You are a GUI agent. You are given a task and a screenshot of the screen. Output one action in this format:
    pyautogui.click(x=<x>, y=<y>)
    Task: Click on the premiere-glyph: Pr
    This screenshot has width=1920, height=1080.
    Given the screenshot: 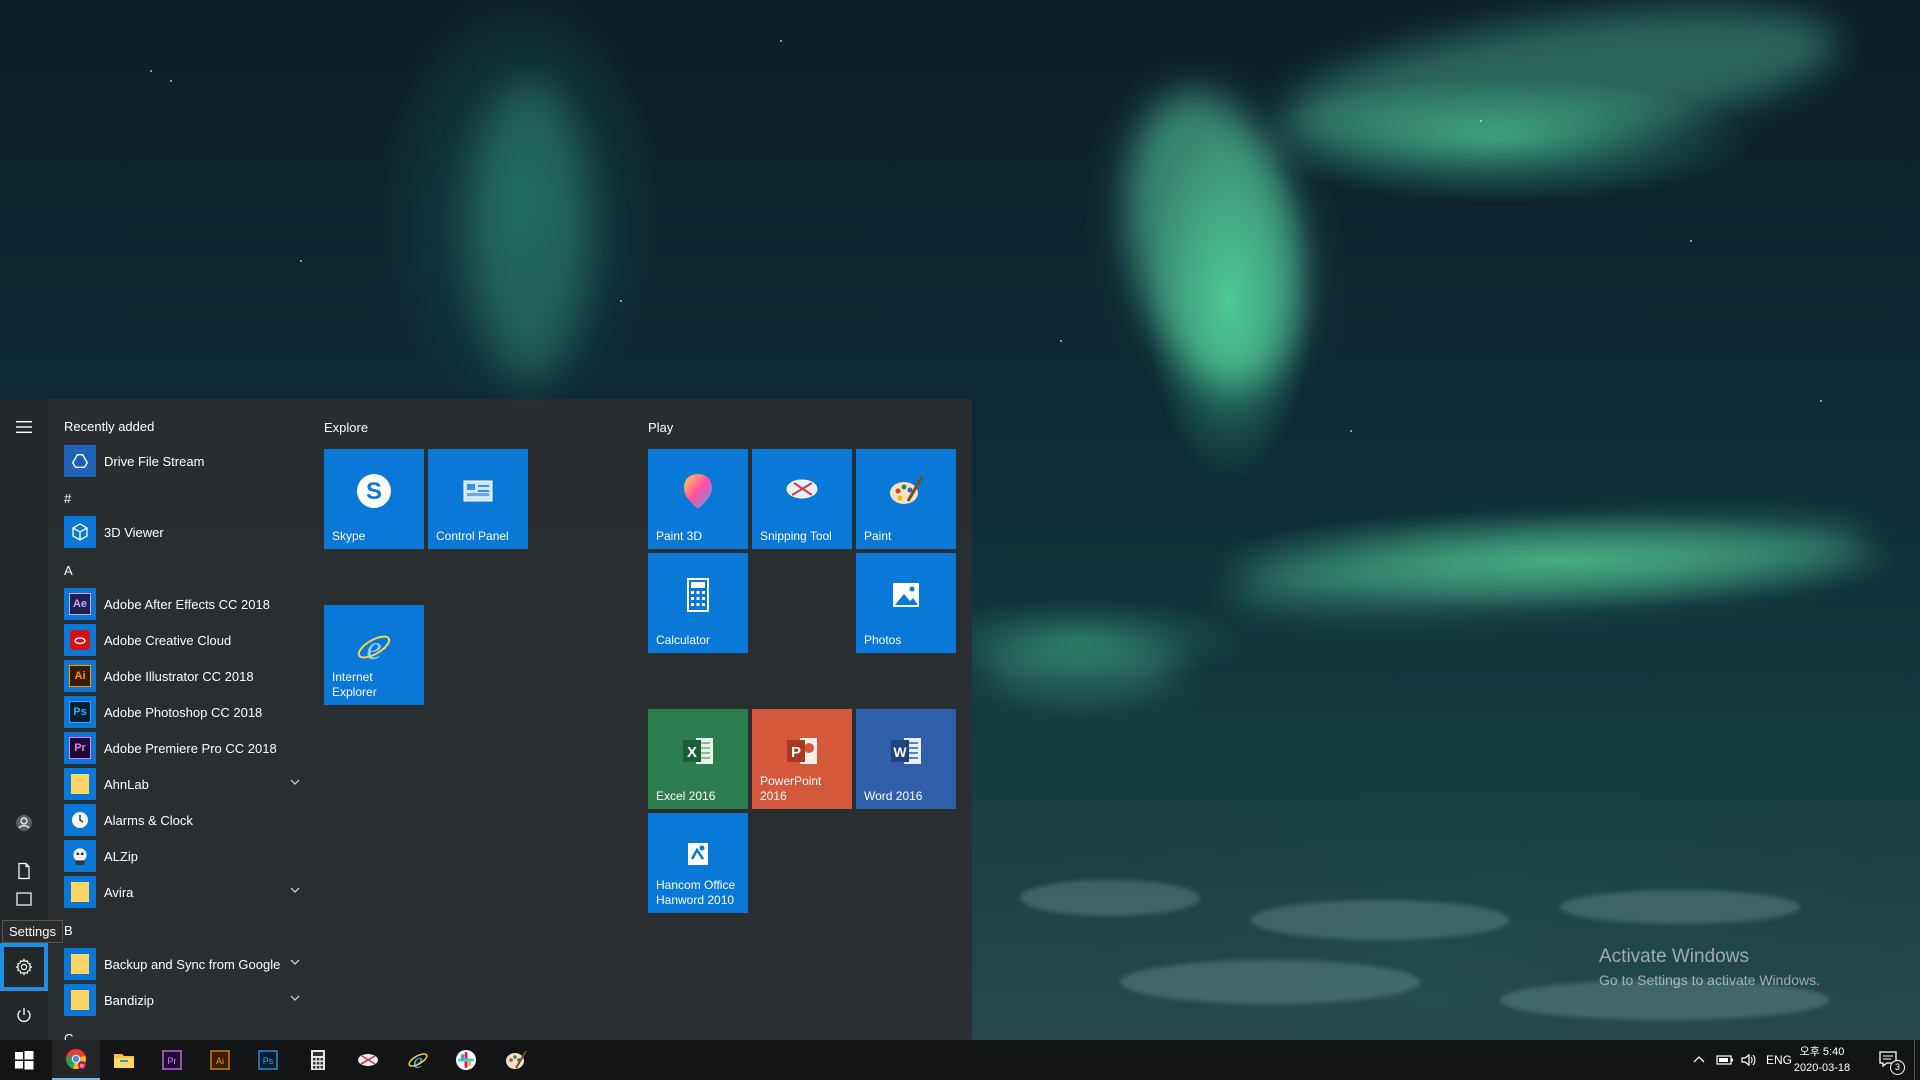 What is the action you would take?
    pyautogui.click(x=80, y=748)
    